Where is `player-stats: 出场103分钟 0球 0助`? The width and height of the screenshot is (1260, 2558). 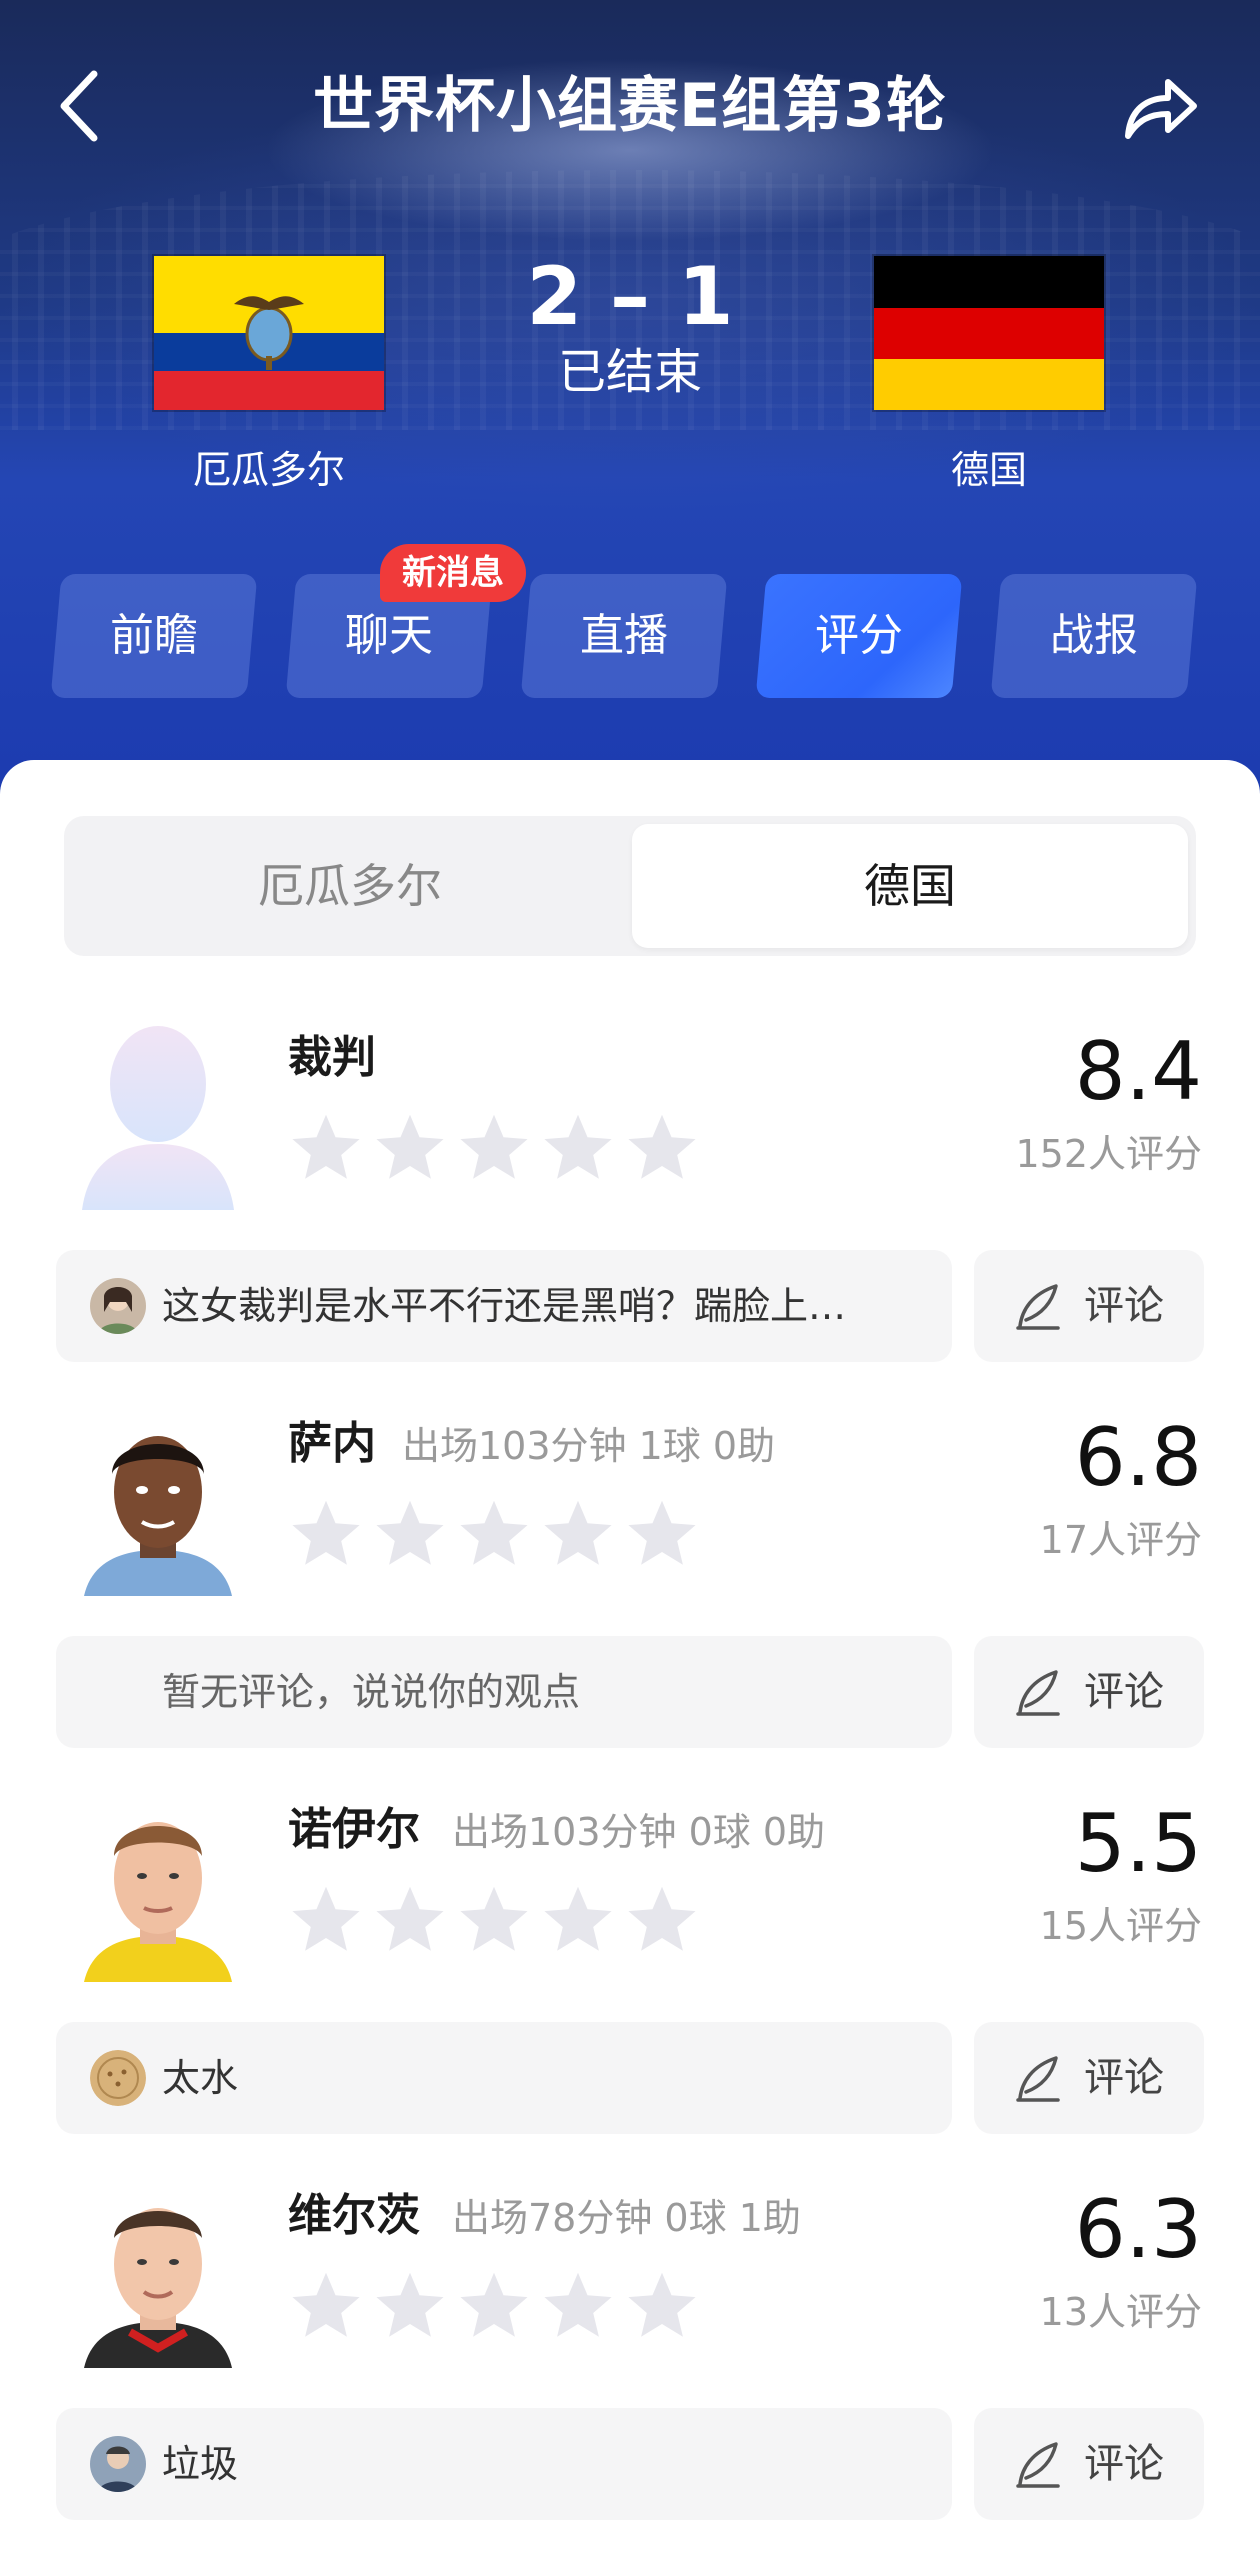
player-stats: 出场103分钟 0球 0助 is located at coordinates (639, 1832).